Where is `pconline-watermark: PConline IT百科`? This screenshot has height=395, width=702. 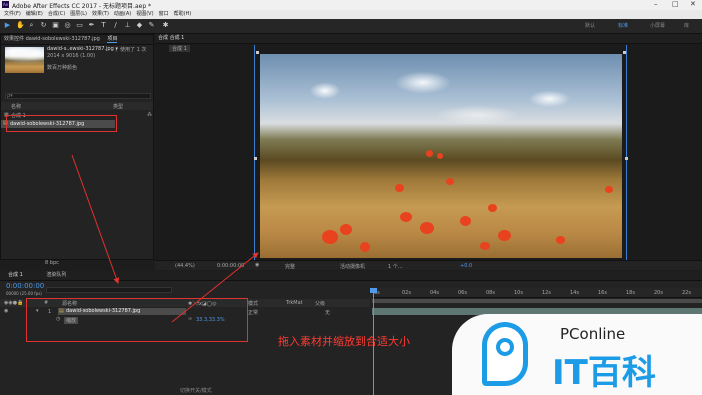 pconline-watermark: PConline IT百科 is located at coordinates (577, 354).